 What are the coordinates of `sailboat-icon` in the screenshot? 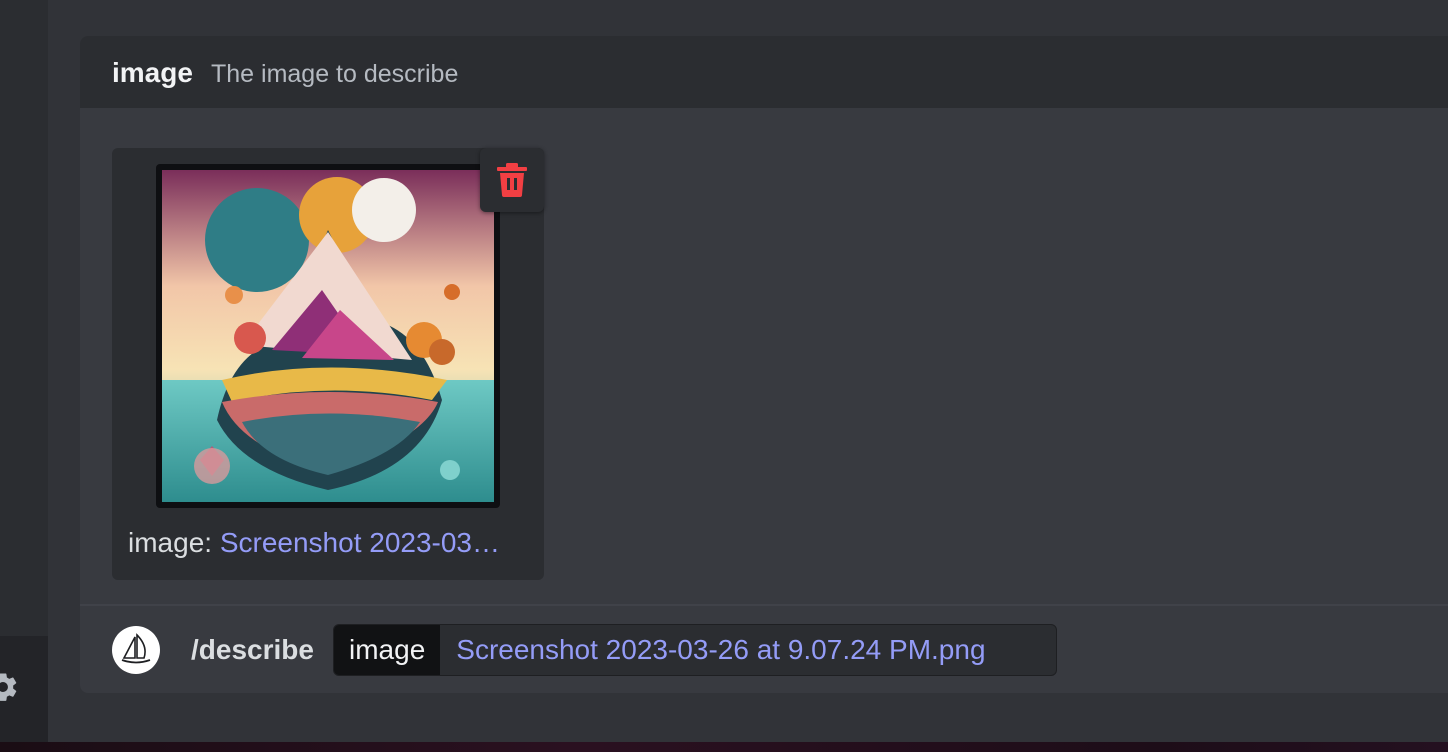 It's located at (136, 648).